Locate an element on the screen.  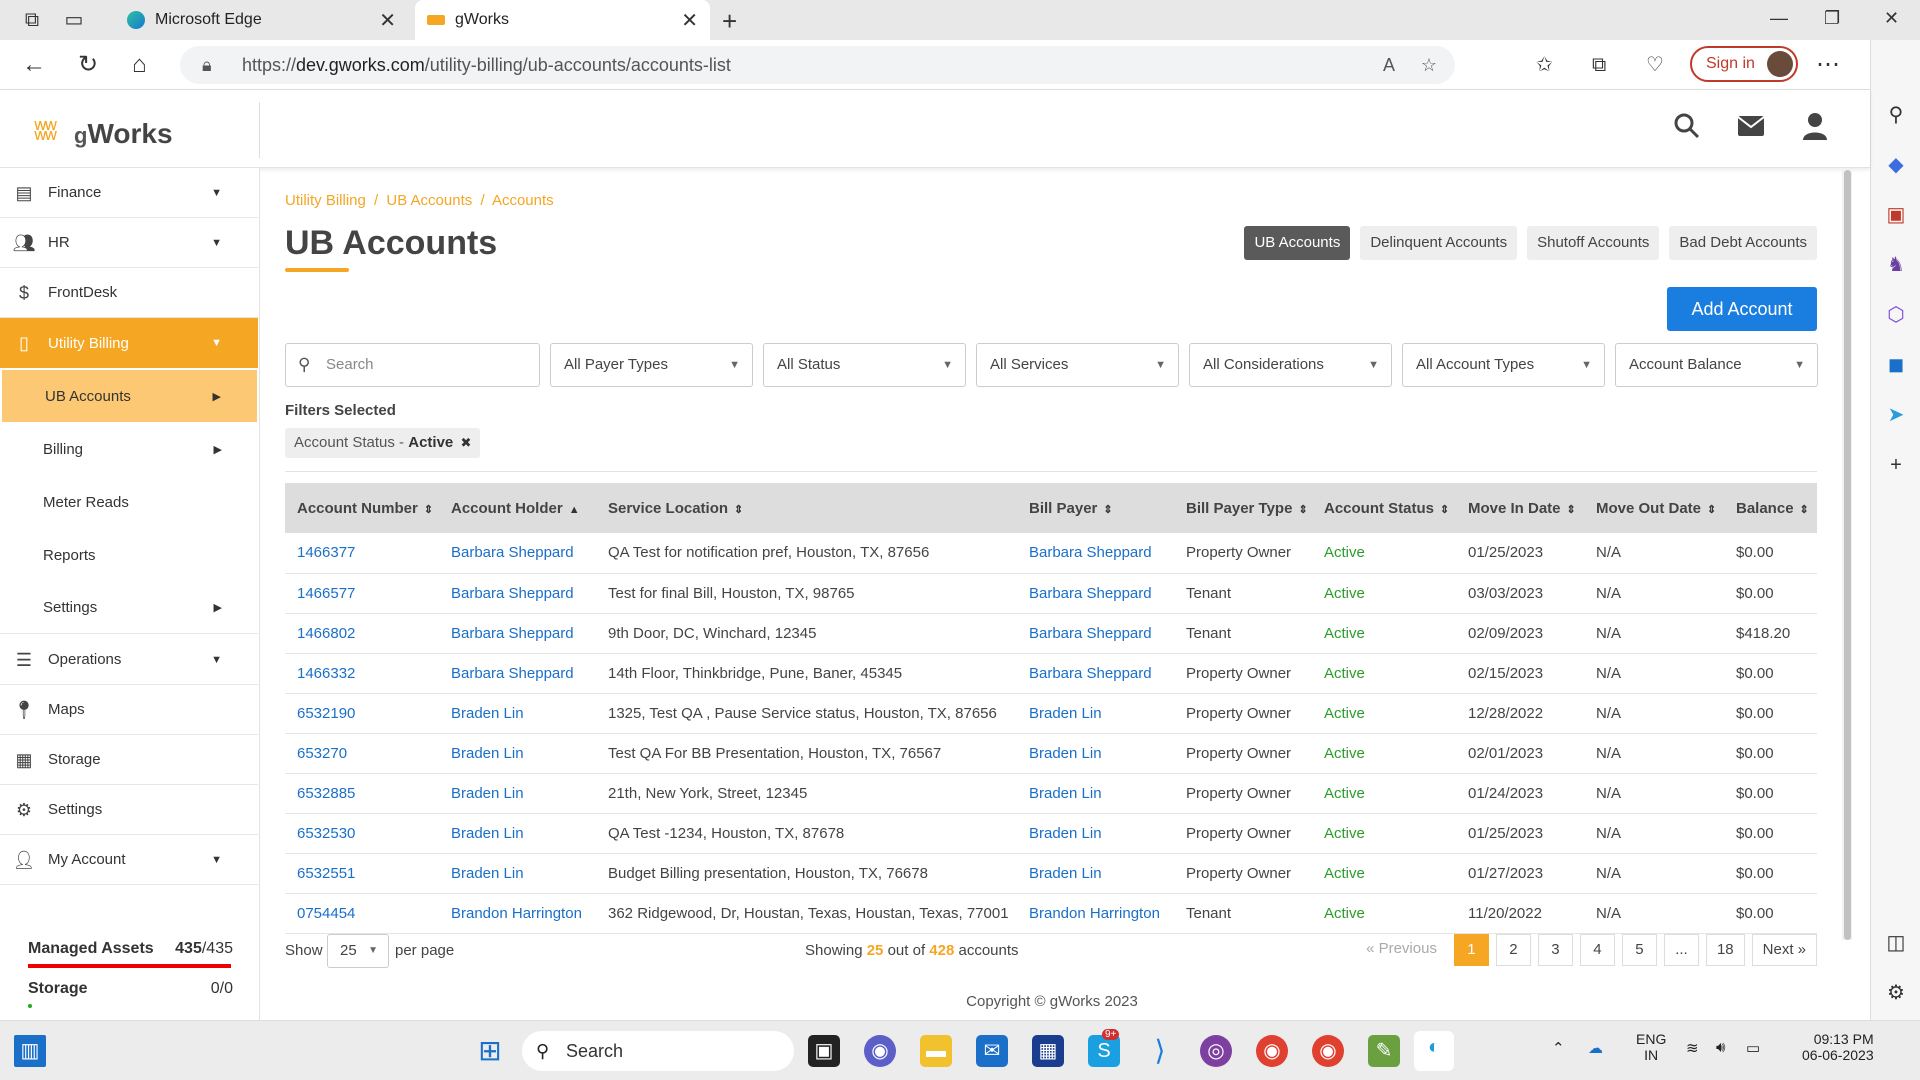
tab-delinquent-accounts: Delinquent Accounts is located at coordinates (1439, 243).